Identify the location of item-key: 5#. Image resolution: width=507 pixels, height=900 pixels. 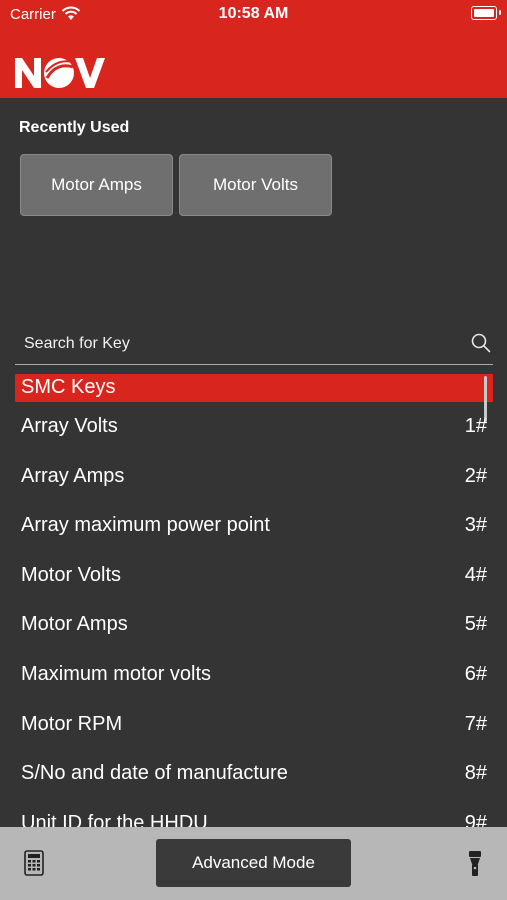
(475, 624).